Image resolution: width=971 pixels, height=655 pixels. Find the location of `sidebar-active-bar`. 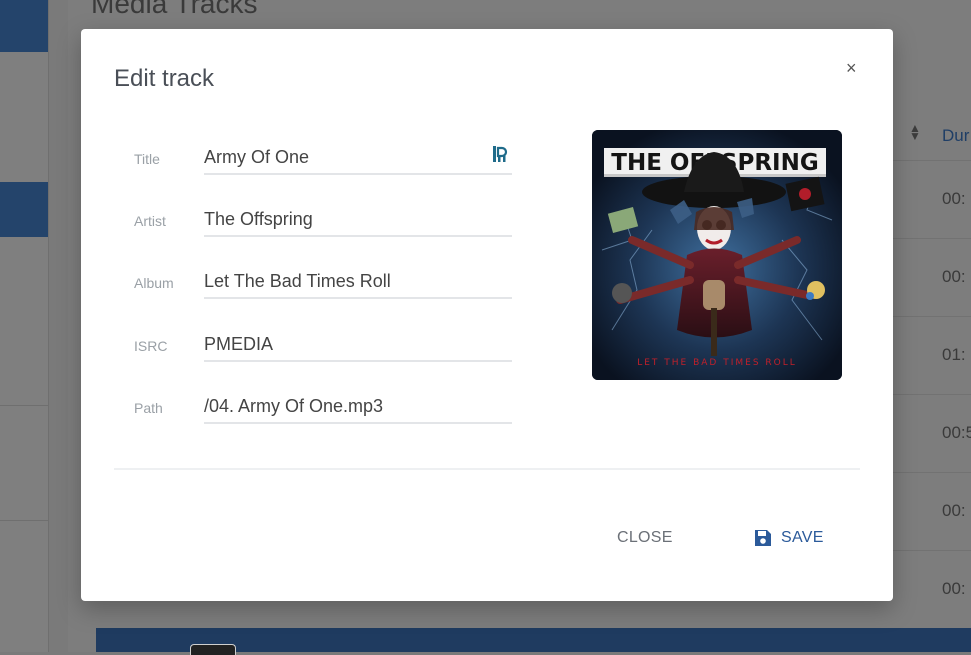

sidebar-active-bar is located at coordinates (24, 26).